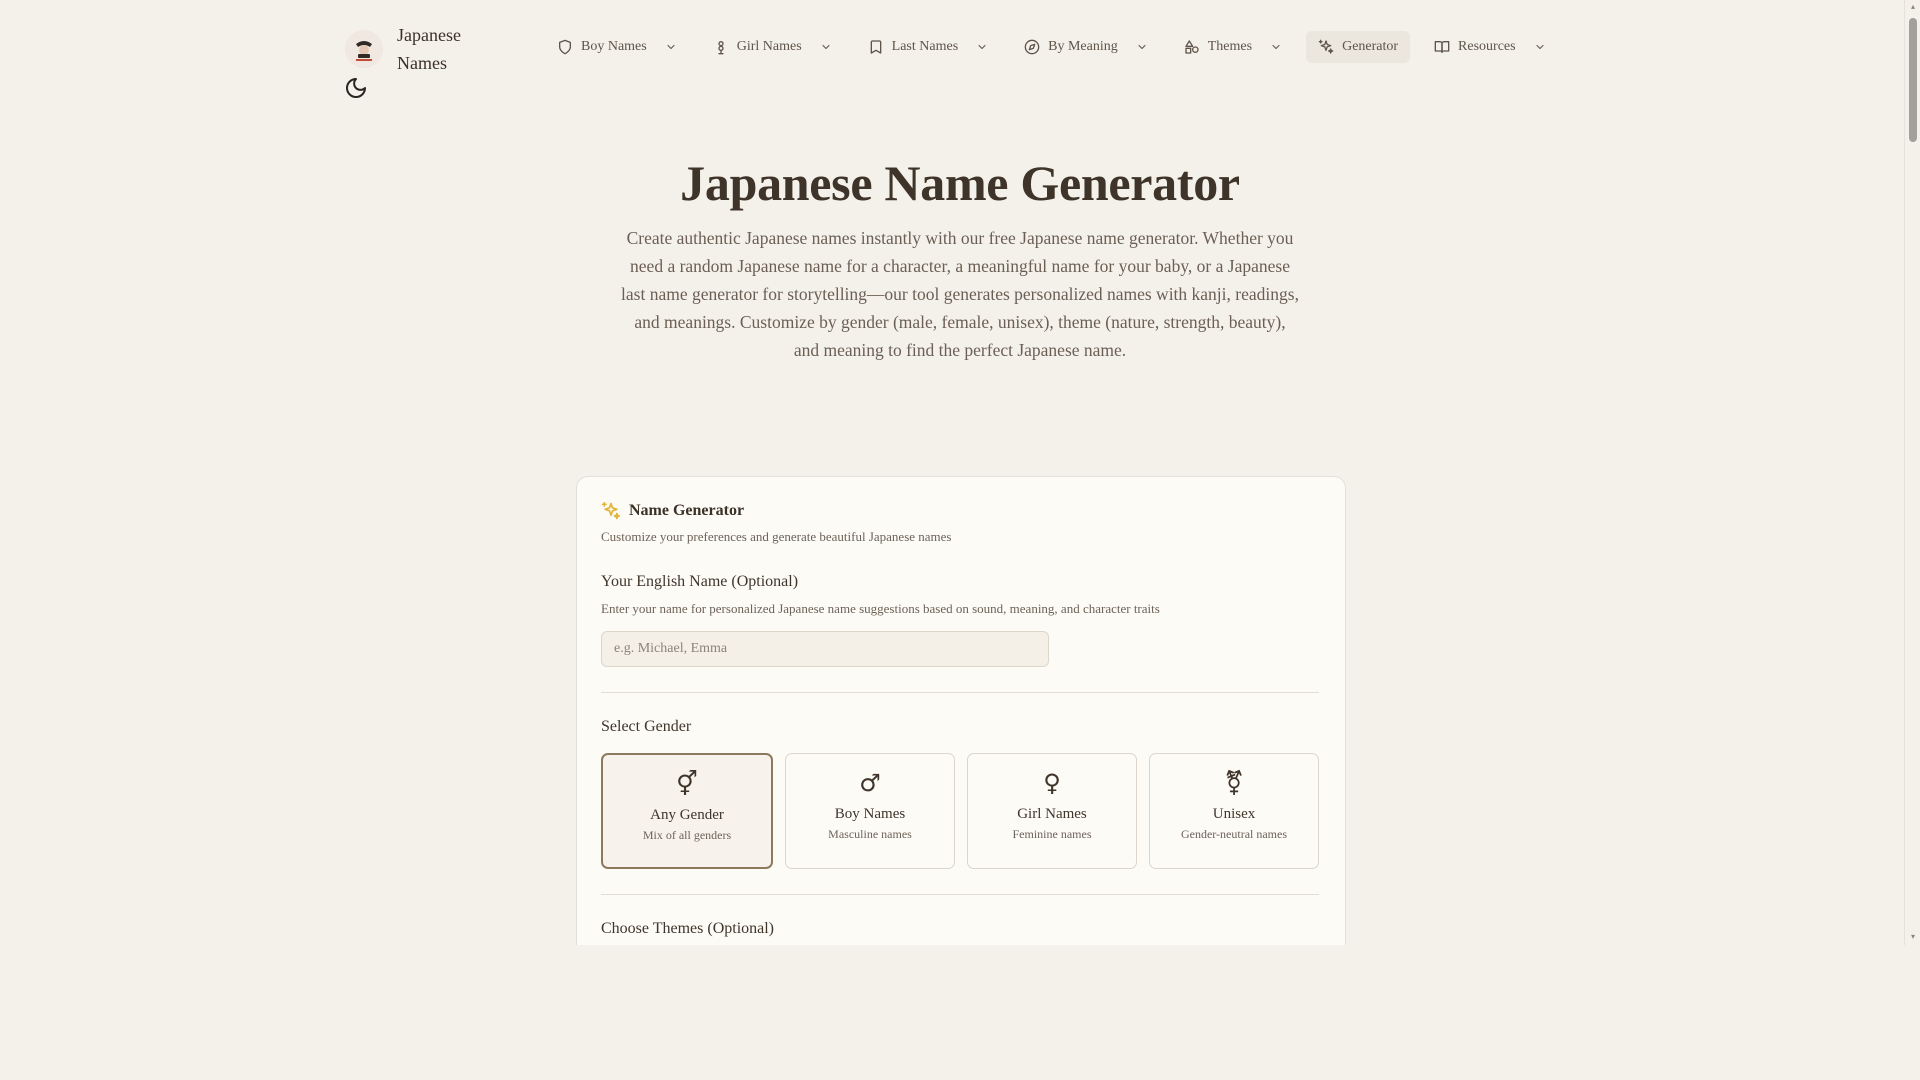 This screenshot has height=1080, width=1920. What do you see at coordinates (646, 726) in the screenshot?
I see `gender-label: Select Gender` at bounding box center [646, 726].